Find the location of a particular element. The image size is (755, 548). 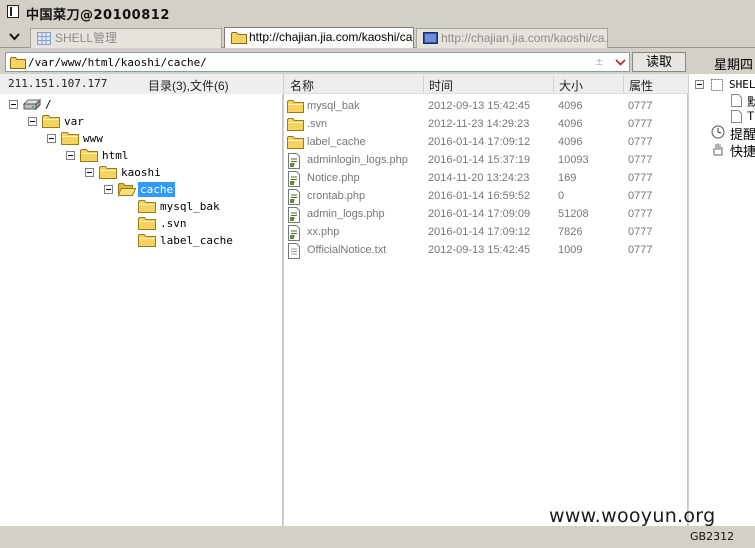

table-row: xx.php 2016-01-14 17:09:12 7826 0777 is located at coordinates (486, 233).